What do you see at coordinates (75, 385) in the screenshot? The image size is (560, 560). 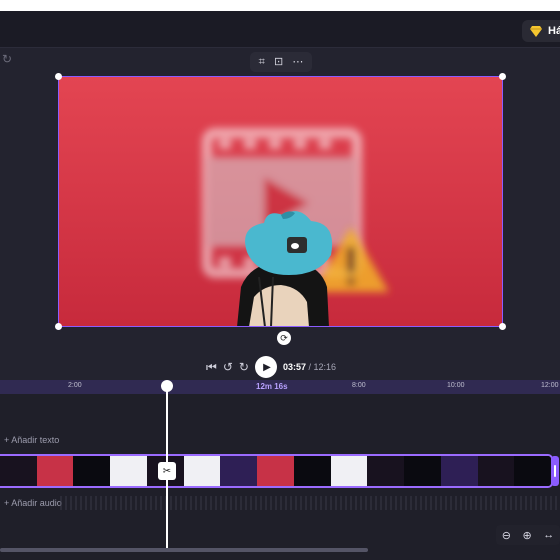 I see `ruler-tick: 2:00` at bounding box center [75, 385].